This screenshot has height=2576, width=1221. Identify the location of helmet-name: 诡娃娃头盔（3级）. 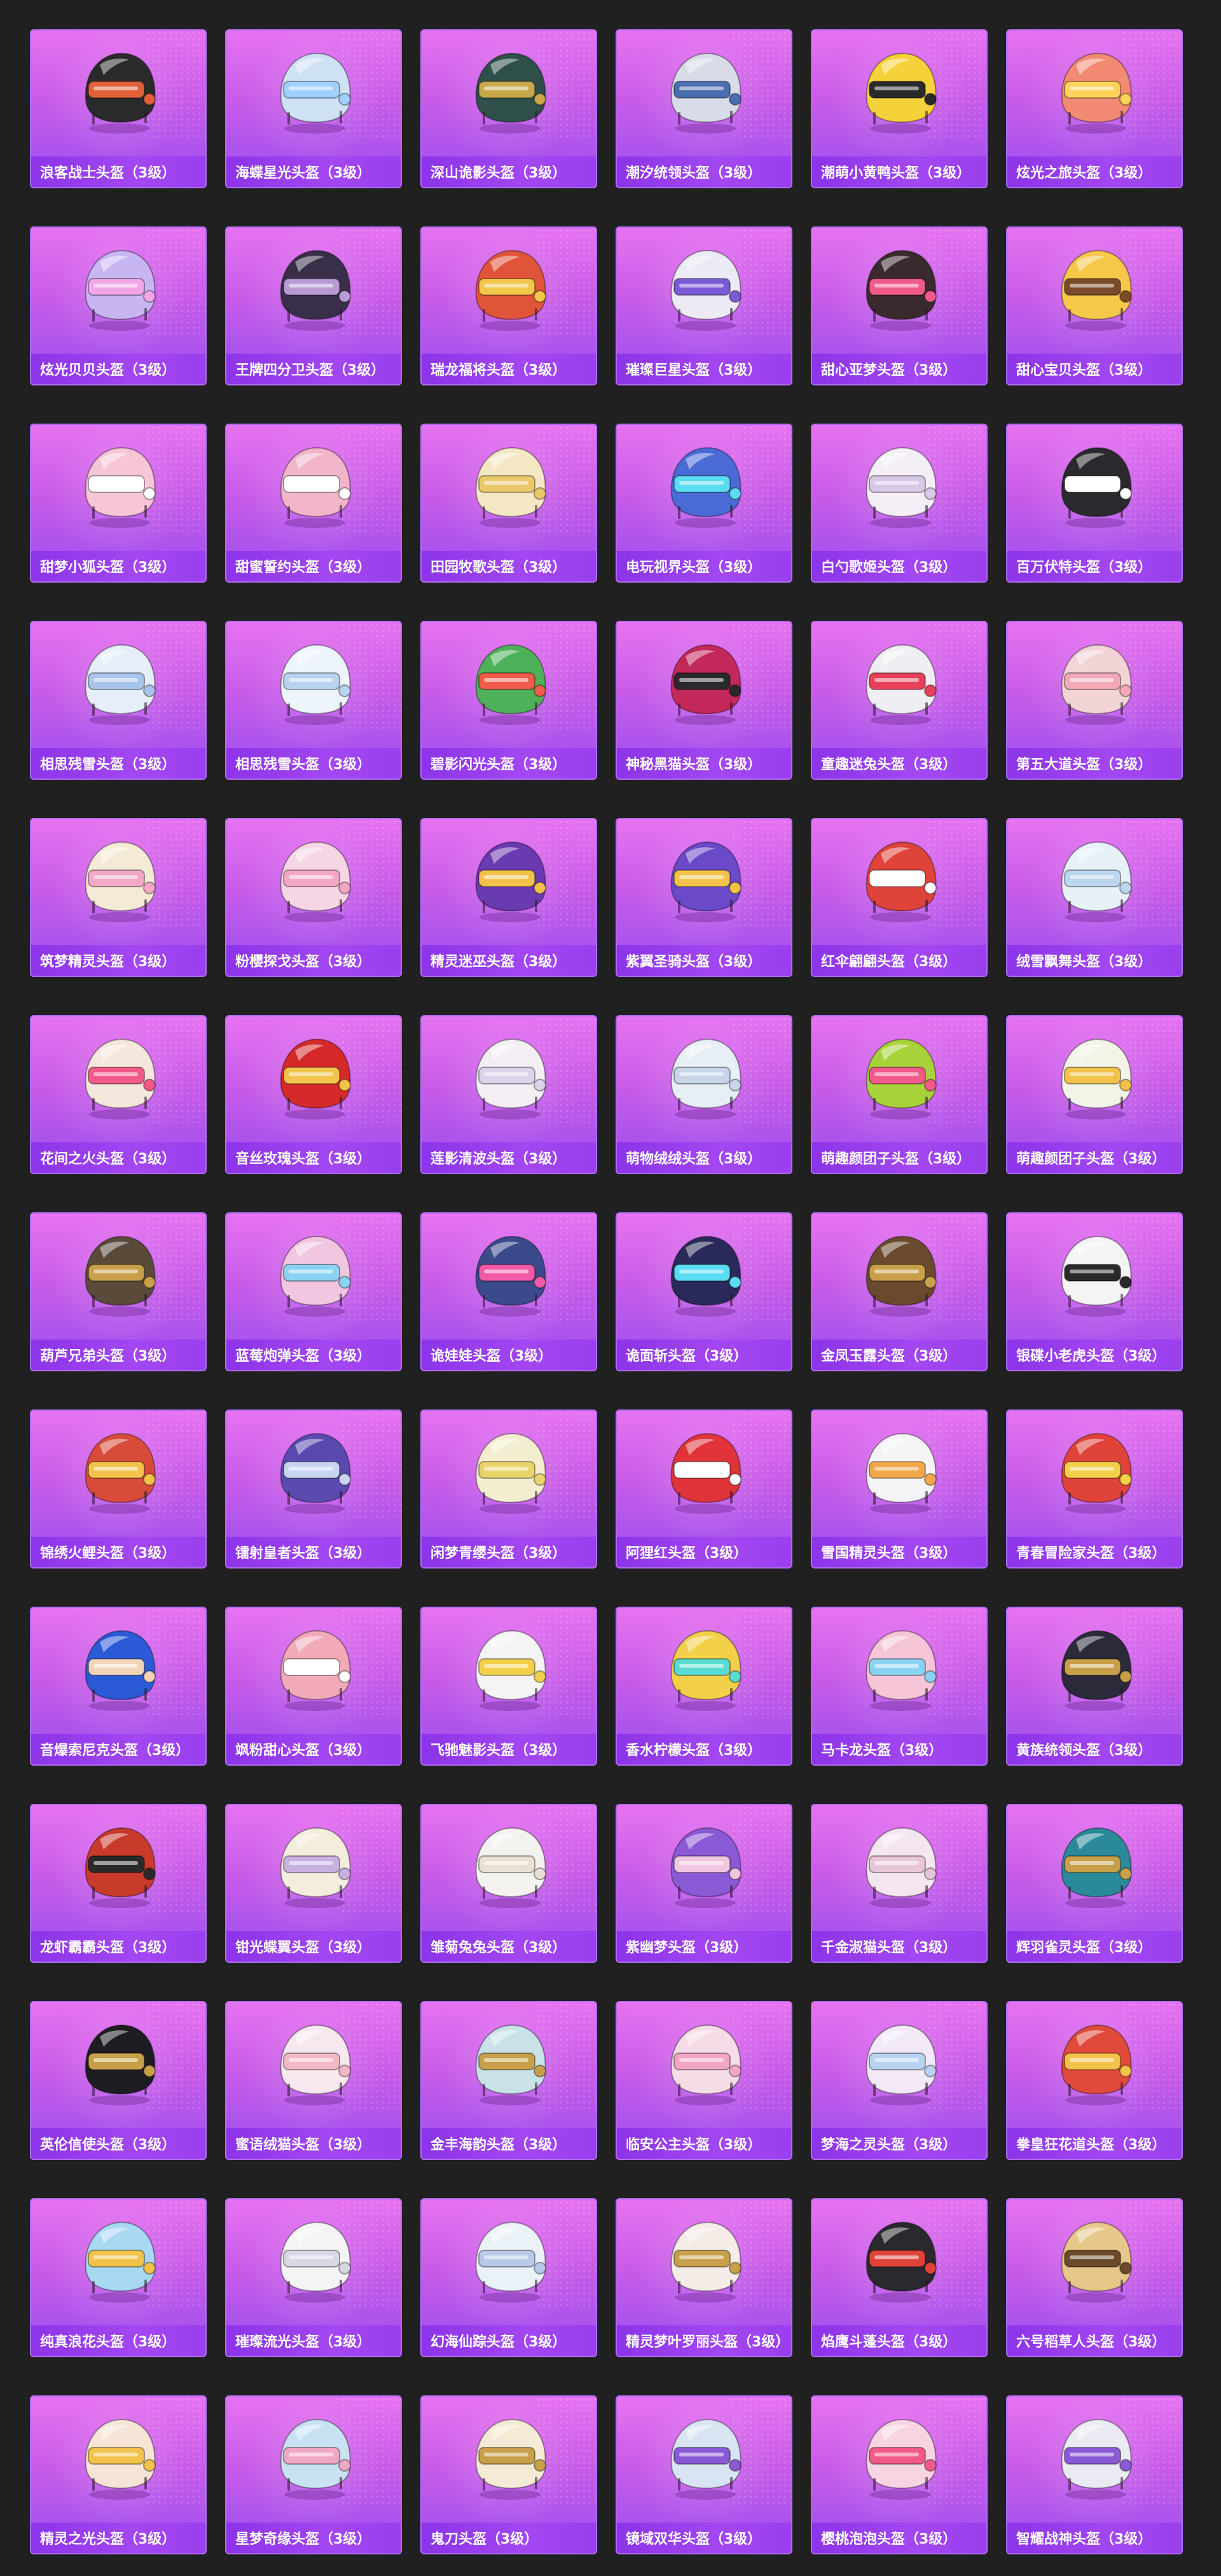
(492, 1356).